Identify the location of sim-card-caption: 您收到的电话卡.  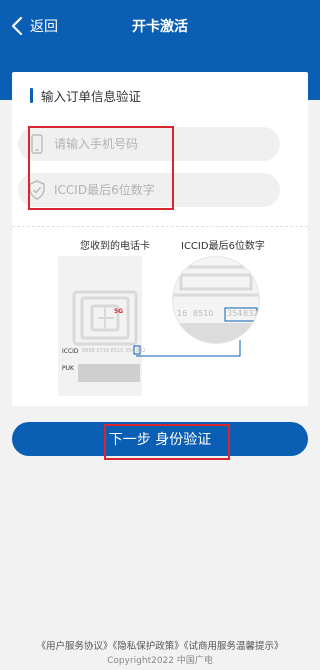
(115, 246).